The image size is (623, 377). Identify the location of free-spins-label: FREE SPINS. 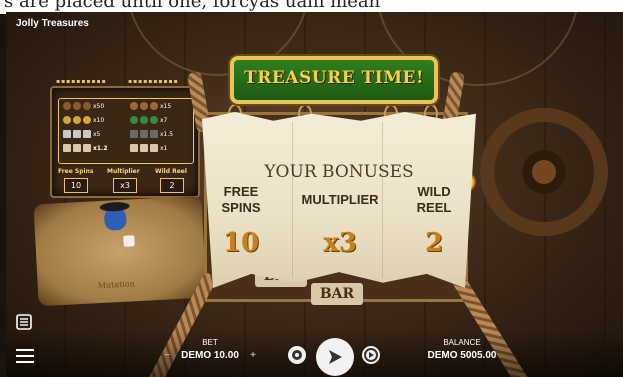
(241, 199).